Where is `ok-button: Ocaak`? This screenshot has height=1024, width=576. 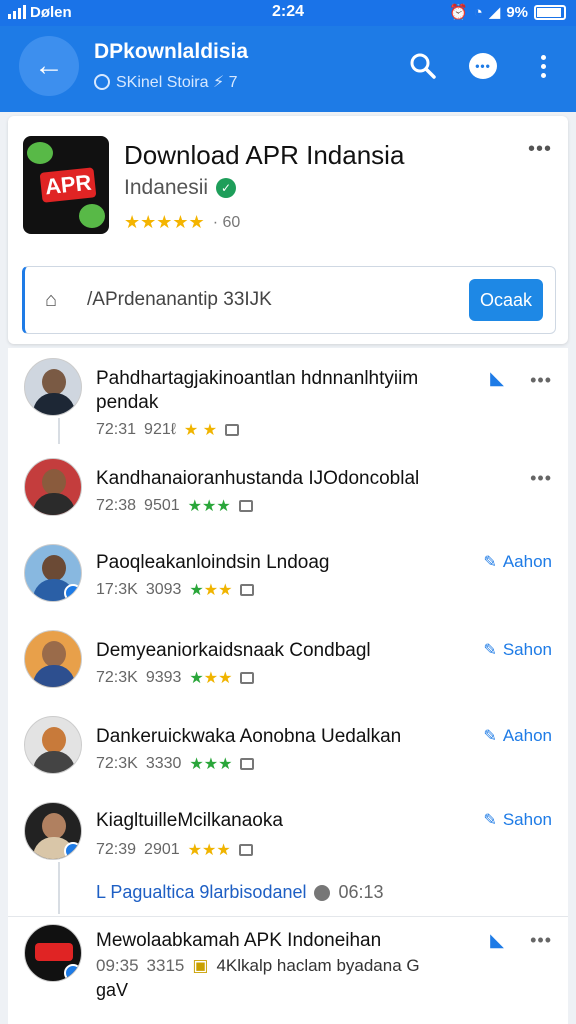
ok-button: Ocaak is located at coordinates (506, 300).